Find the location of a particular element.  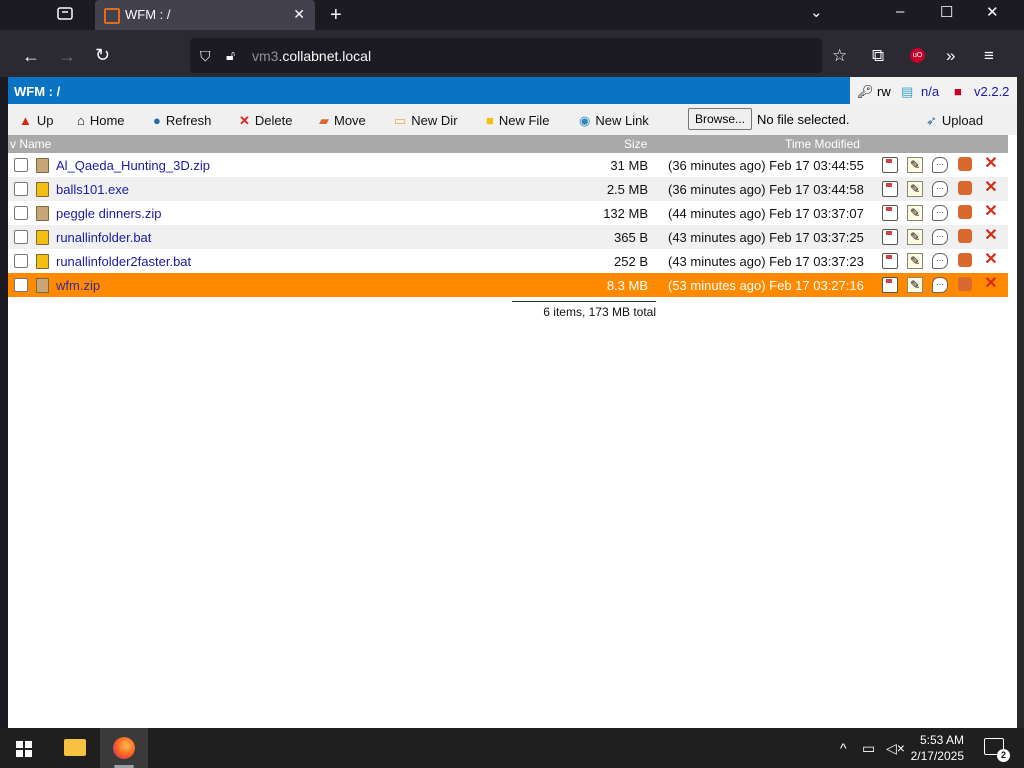

new-dir-button: ▭ New Dir is located at coordinates (426, 121).